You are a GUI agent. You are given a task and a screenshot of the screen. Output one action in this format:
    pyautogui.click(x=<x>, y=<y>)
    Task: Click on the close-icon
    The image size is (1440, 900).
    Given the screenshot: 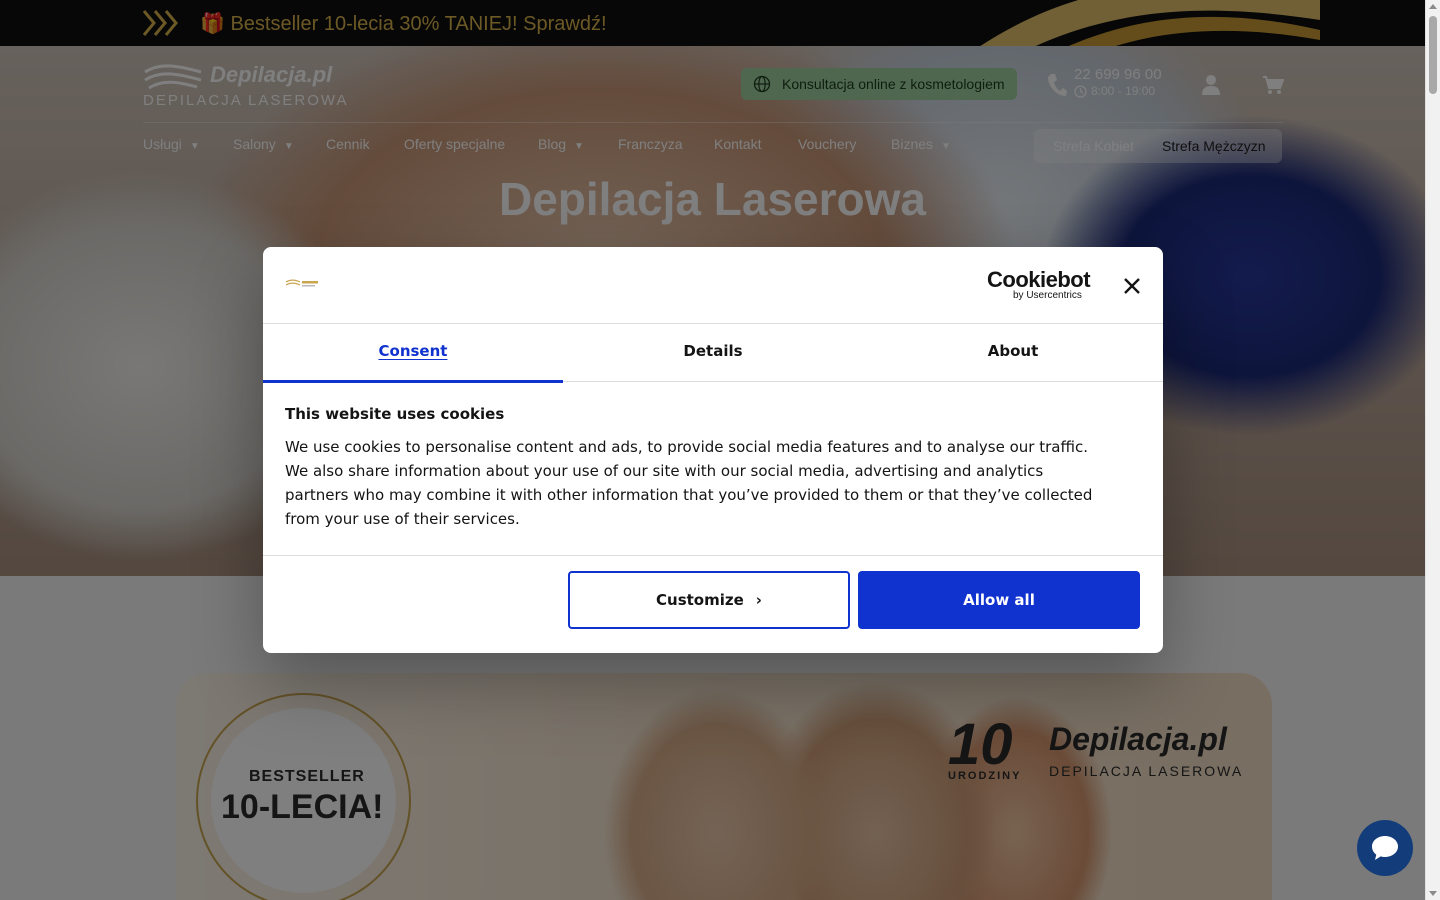 What is the action you would take?
    pyautogui.click(x=1132, y=286)
    